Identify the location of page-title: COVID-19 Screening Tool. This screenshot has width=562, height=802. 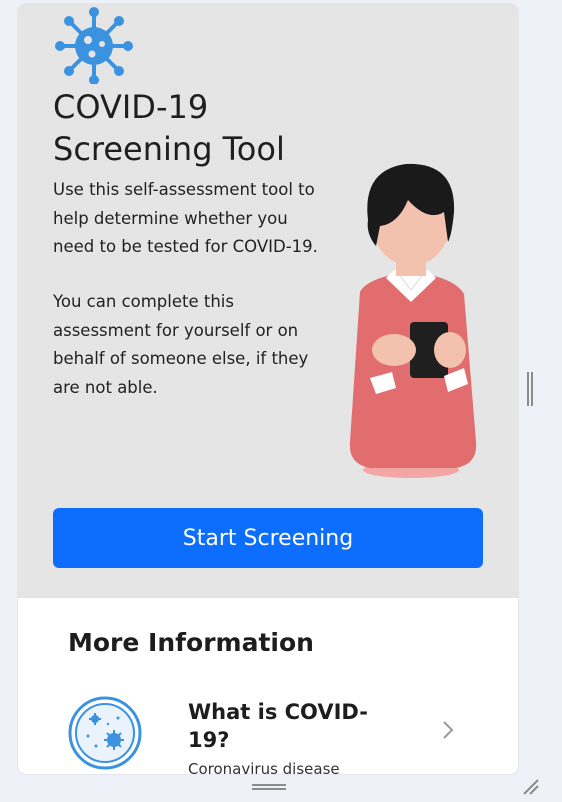
(169, 128).